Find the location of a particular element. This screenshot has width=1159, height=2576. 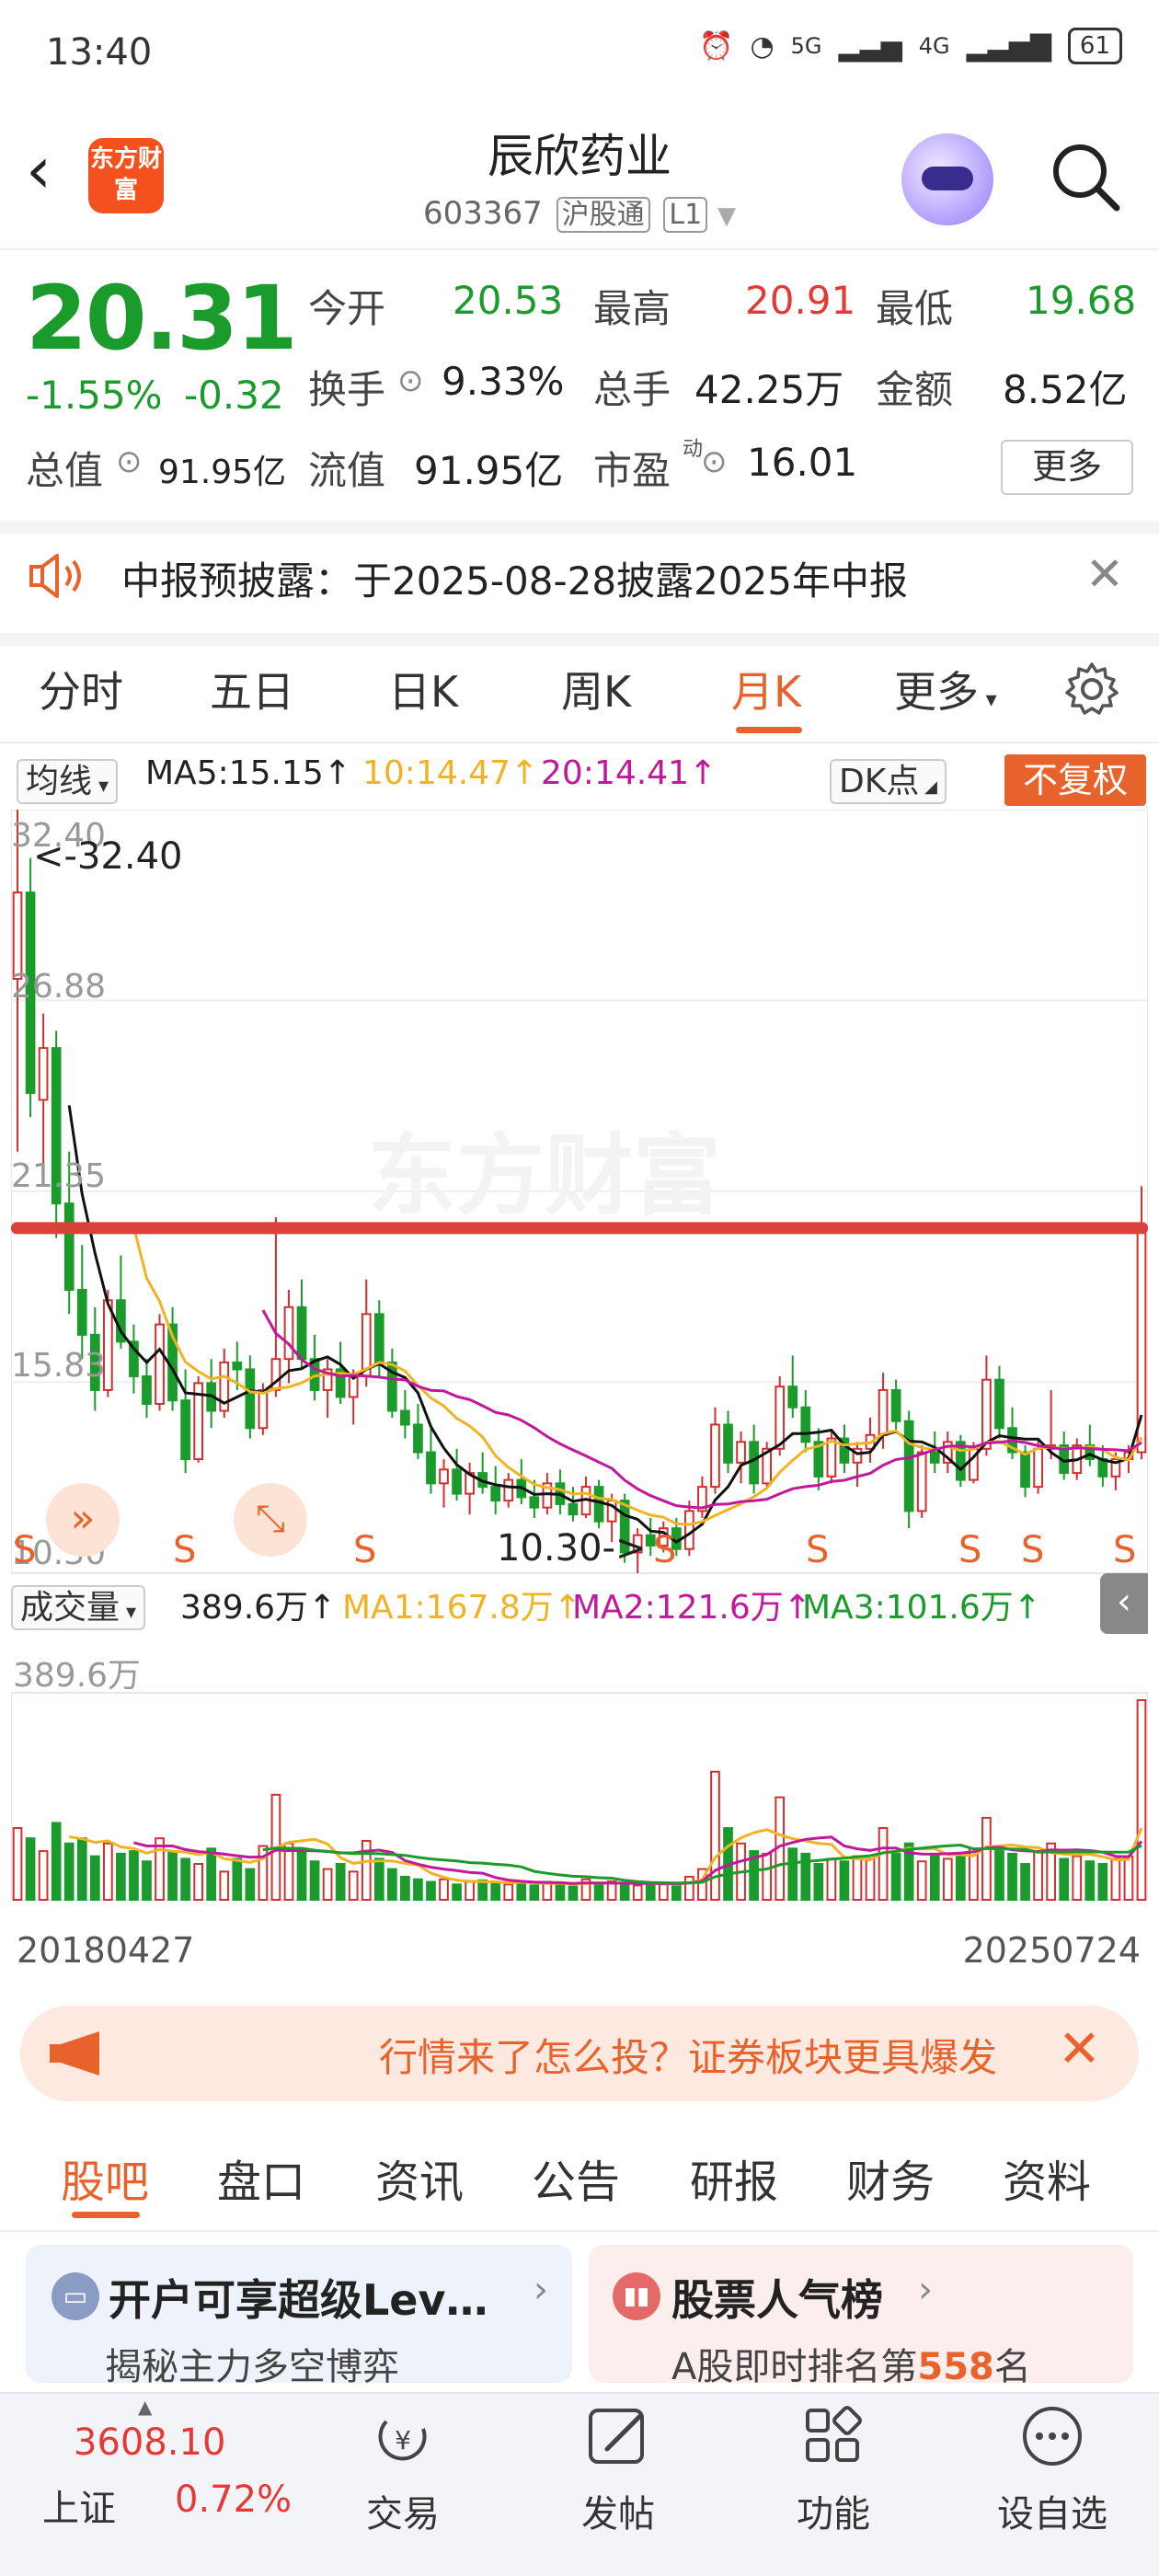

no-adjust-button: 不复权 is located at coordinates (1075, 780).